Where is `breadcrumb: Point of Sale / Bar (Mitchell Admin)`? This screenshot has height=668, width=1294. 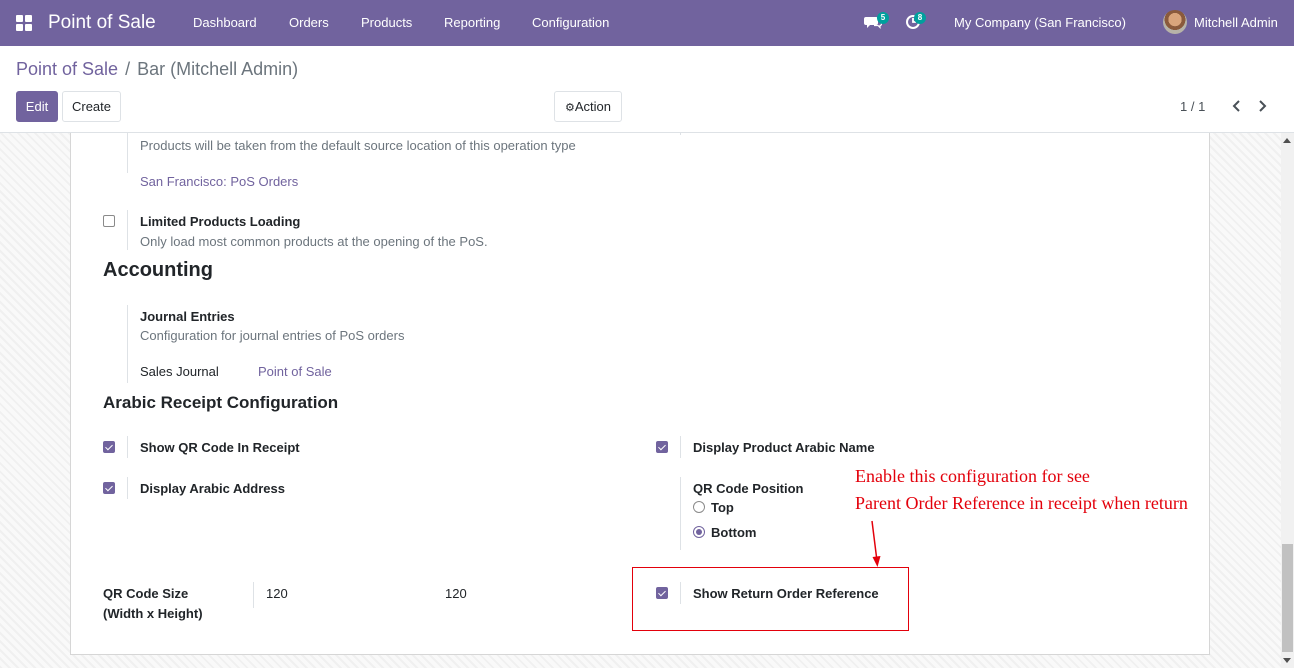
breadcrumb: Point of Sale / Bar (Mitchell Admin) is located at coordinates (157, 69).